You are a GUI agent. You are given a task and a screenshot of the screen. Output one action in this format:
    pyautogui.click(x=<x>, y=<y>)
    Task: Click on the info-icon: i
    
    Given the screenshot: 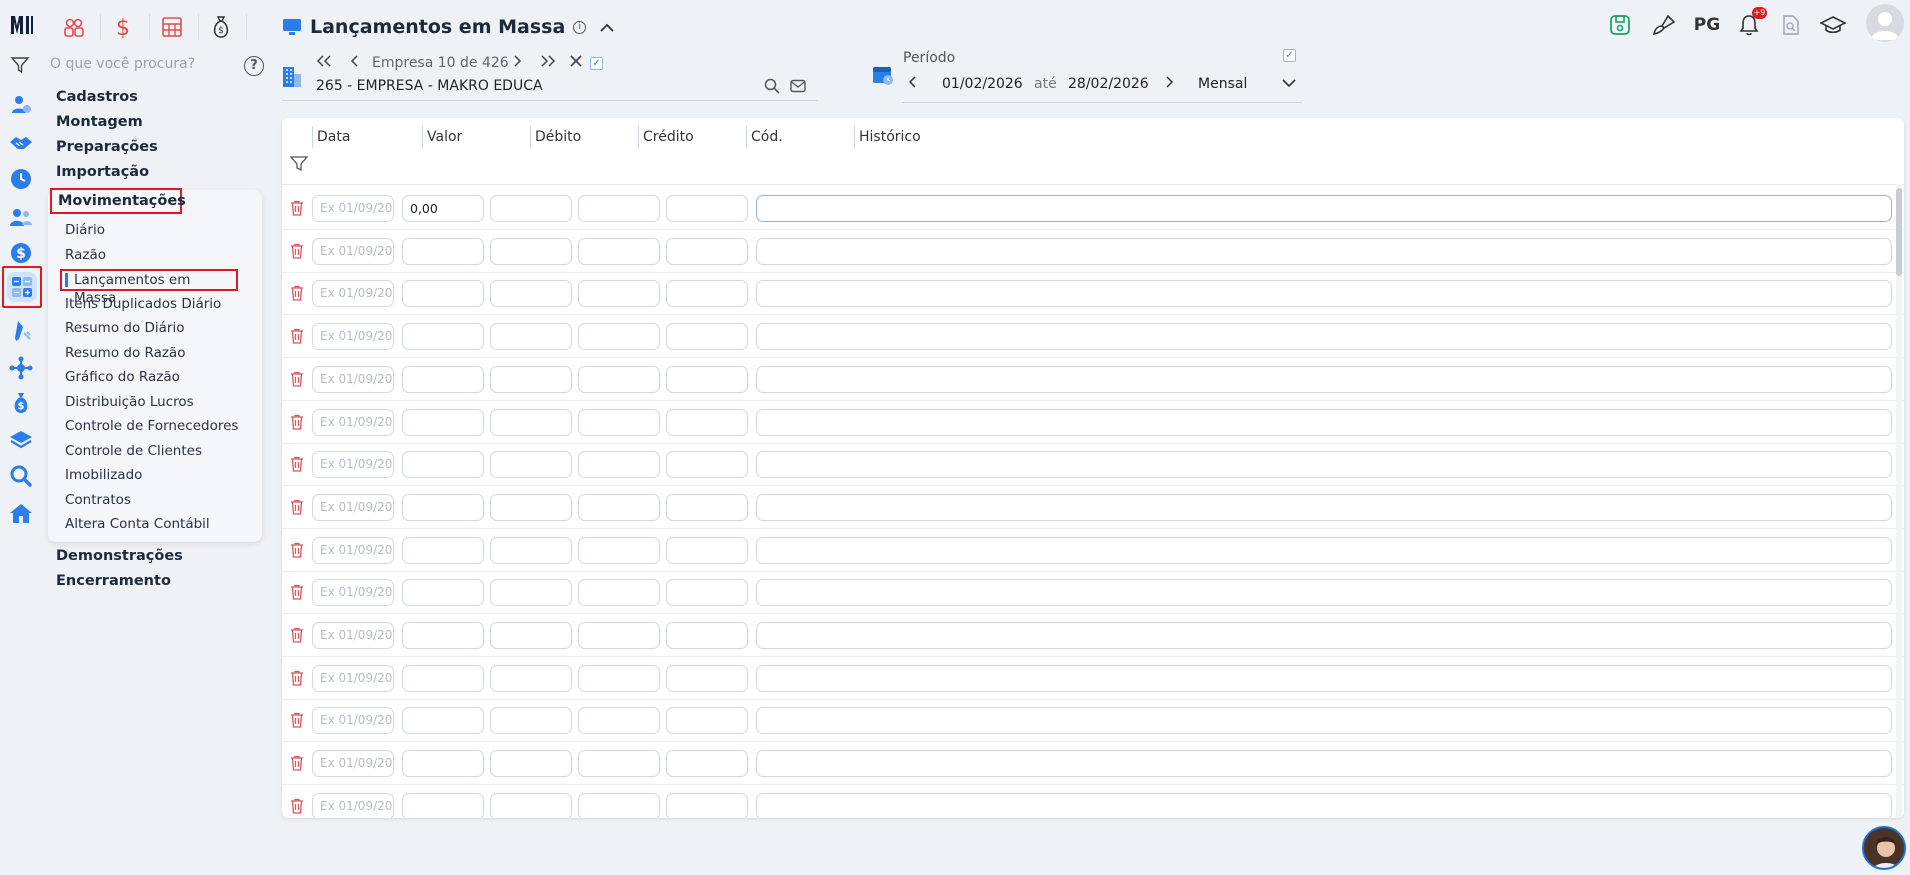 What is the action you would take?
    pyautogui.click(x=580, y=27)
    